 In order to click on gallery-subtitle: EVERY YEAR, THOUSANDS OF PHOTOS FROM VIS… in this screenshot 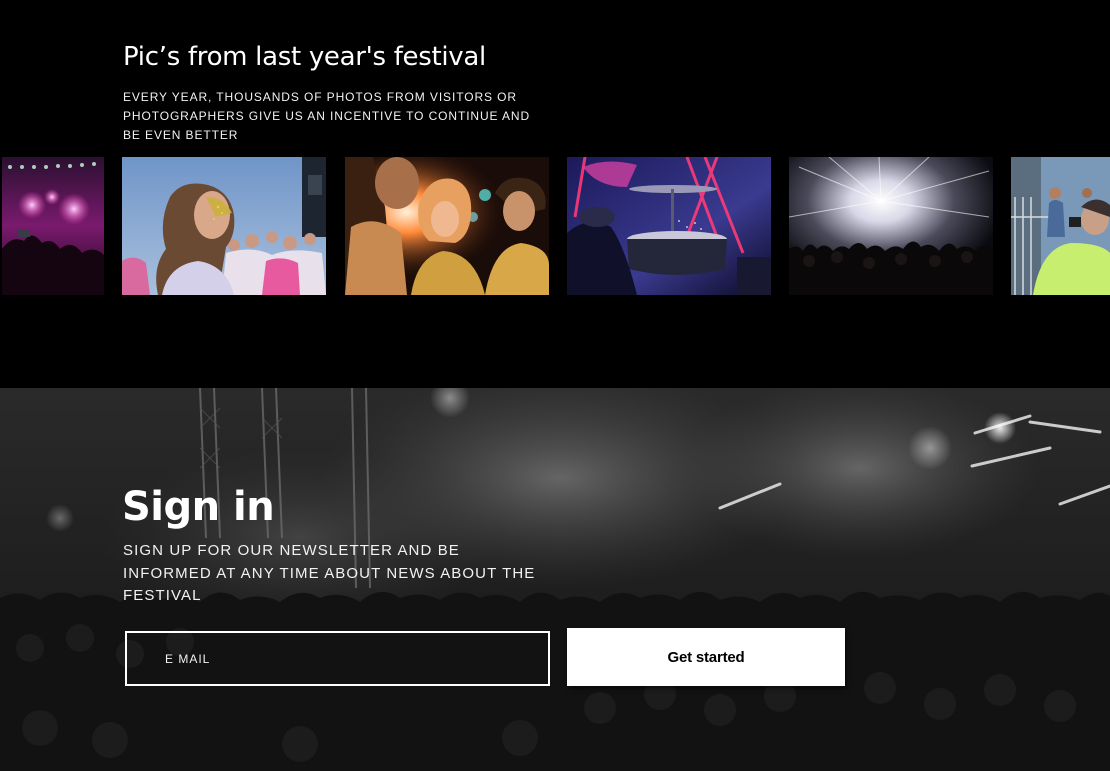, I will do `click(327, 116)`.